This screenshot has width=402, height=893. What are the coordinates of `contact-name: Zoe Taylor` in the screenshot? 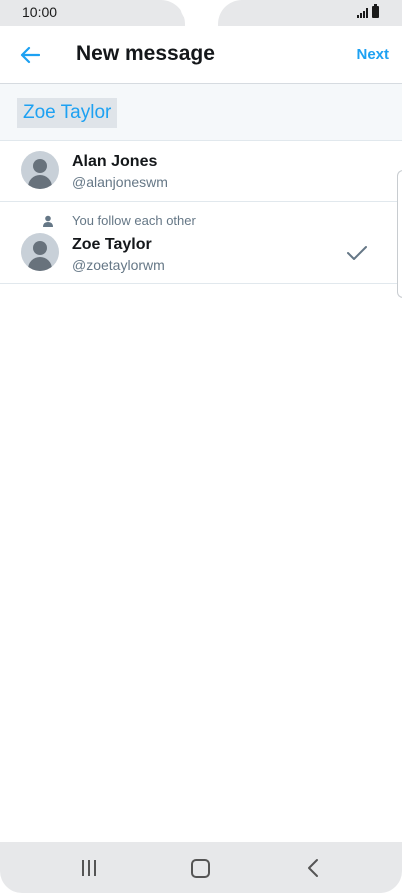 It's located at (112, 244).